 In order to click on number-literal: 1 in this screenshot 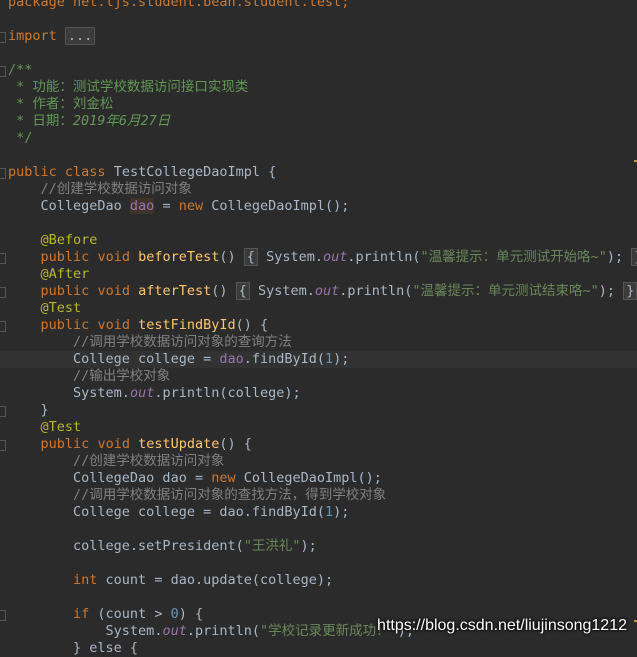, I will do `click(329, 359)`.